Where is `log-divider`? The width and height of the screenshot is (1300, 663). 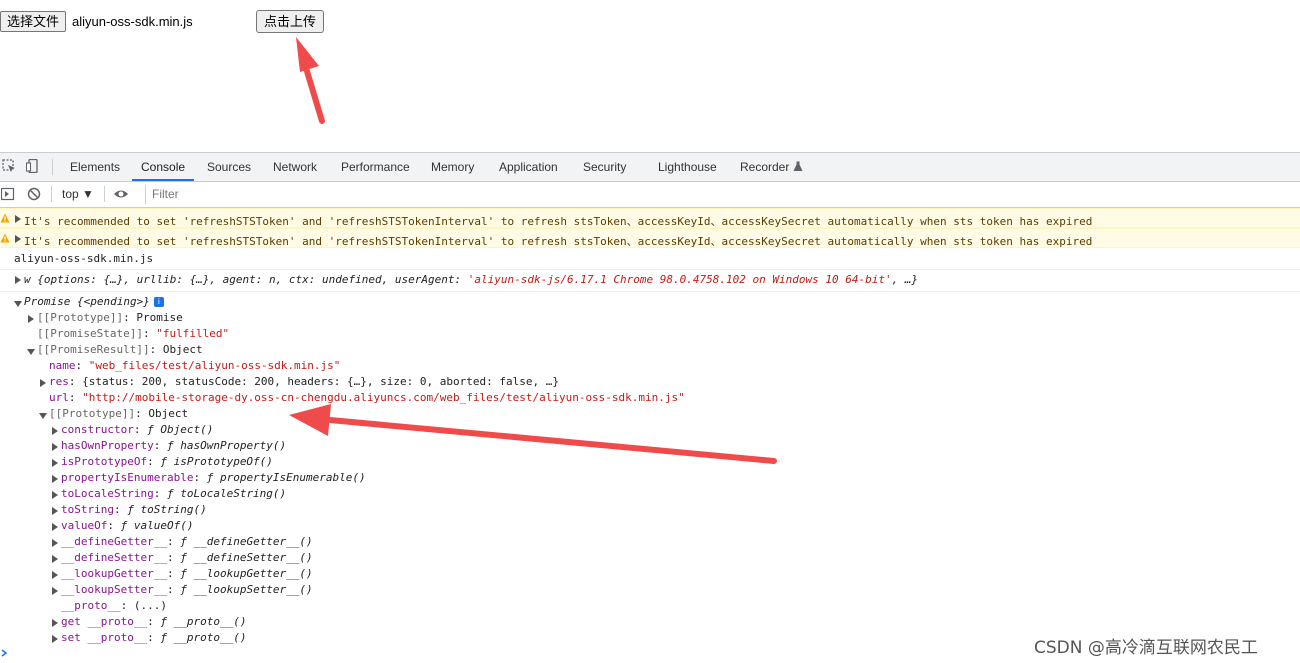
log-divider is located at coordinates (650, 269).